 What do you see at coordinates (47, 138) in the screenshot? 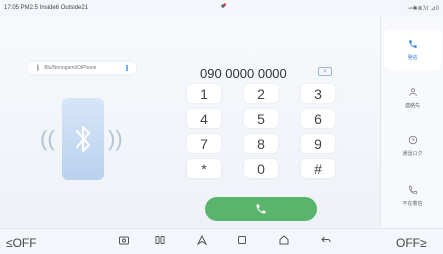
I see `signal-wave-left: ((` at bounding box center [47, 138].